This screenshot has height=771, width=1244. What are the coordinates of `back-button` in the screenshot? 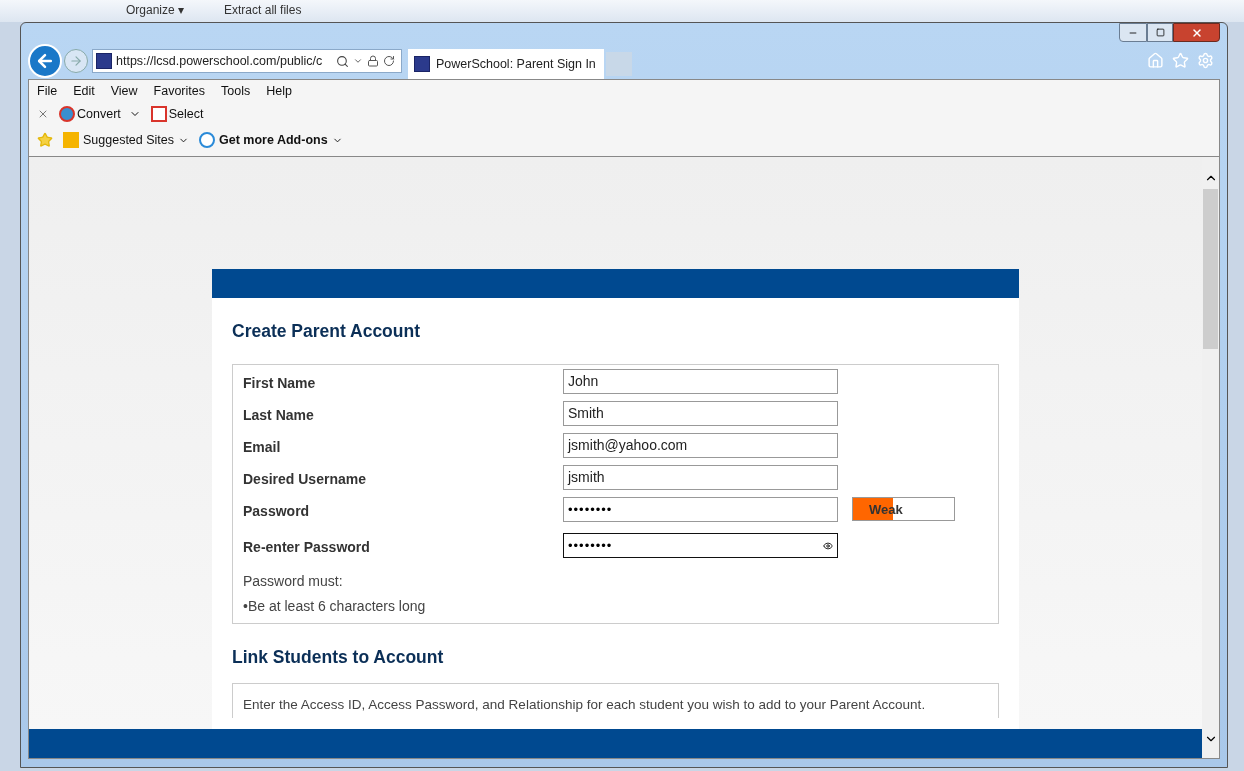 It's located at (45, 61).